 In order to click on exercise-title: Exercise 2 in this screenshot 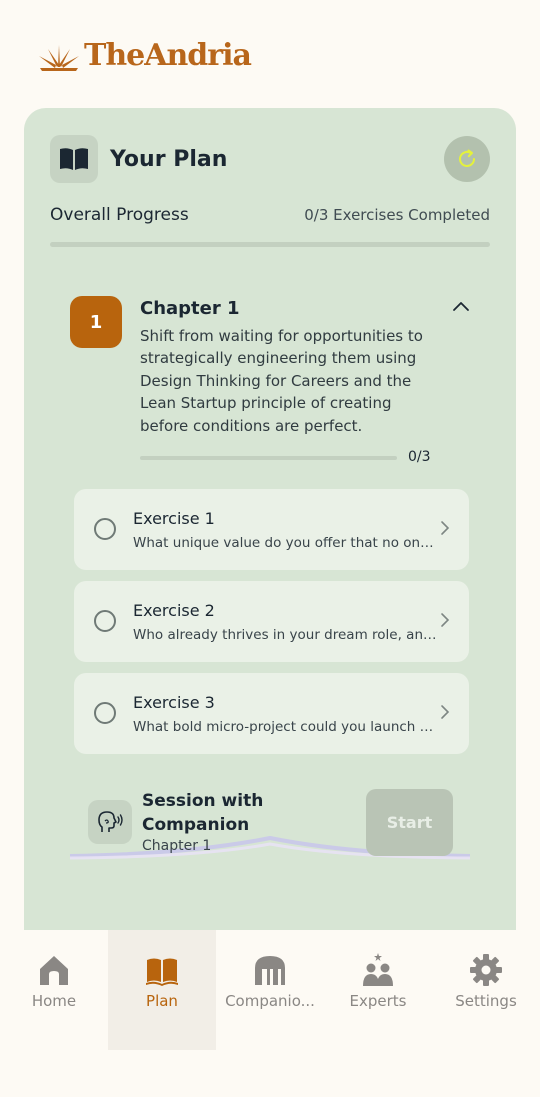, I will do `click(174, 610)`.